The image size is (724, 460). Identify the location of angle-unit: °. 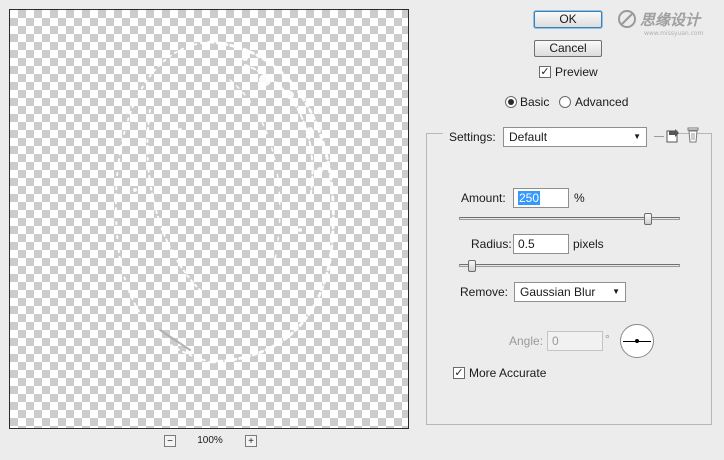
(607, 339).